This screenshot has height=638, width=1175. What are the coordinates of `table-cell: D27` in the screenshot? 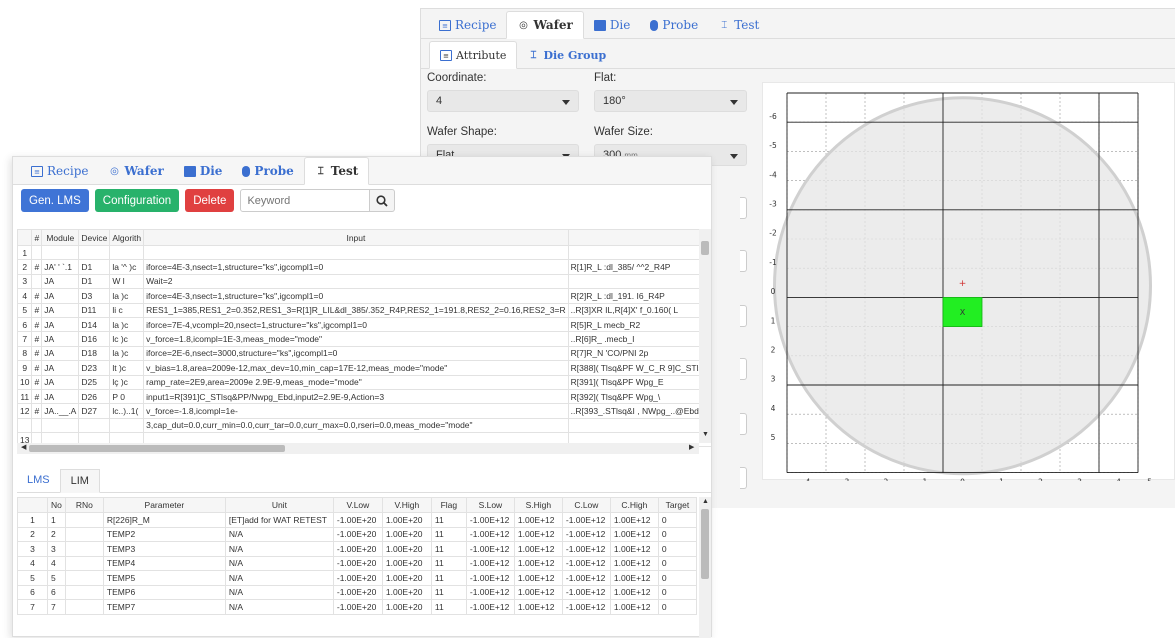 It's located at (94, 411).